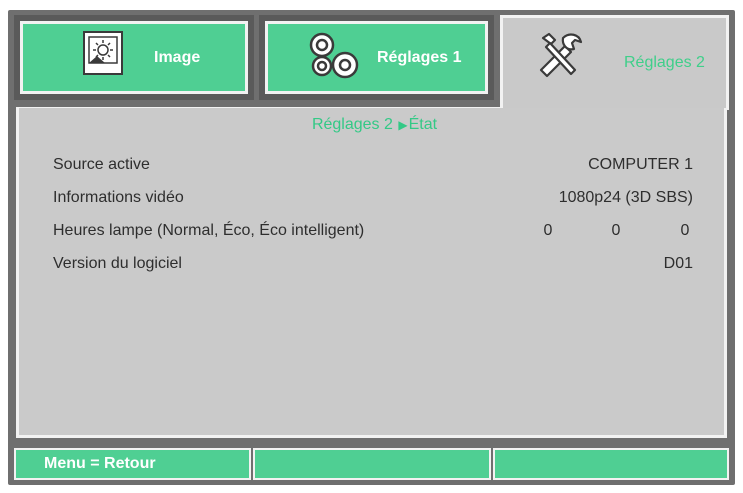 The image size is (743, 493). I want to click on video-info-label: Informations vidéo, so click(118, 197).